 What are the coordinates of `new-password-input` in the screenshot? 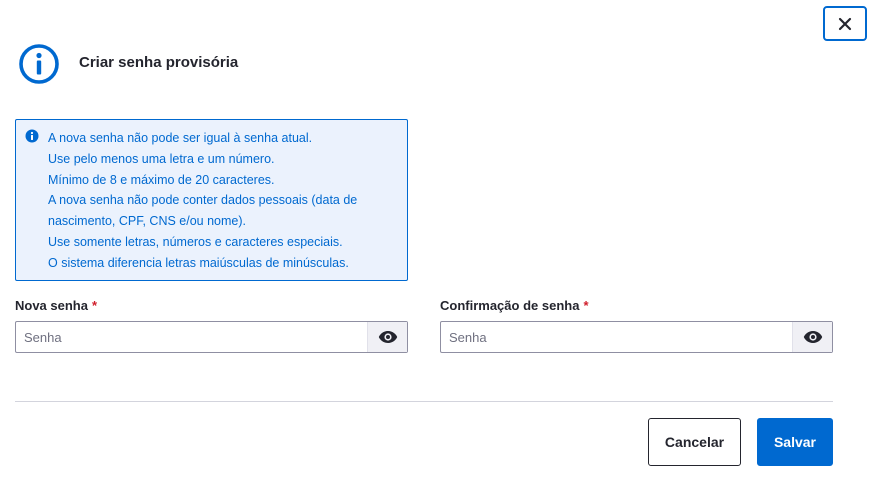 It's located at (191, 337).